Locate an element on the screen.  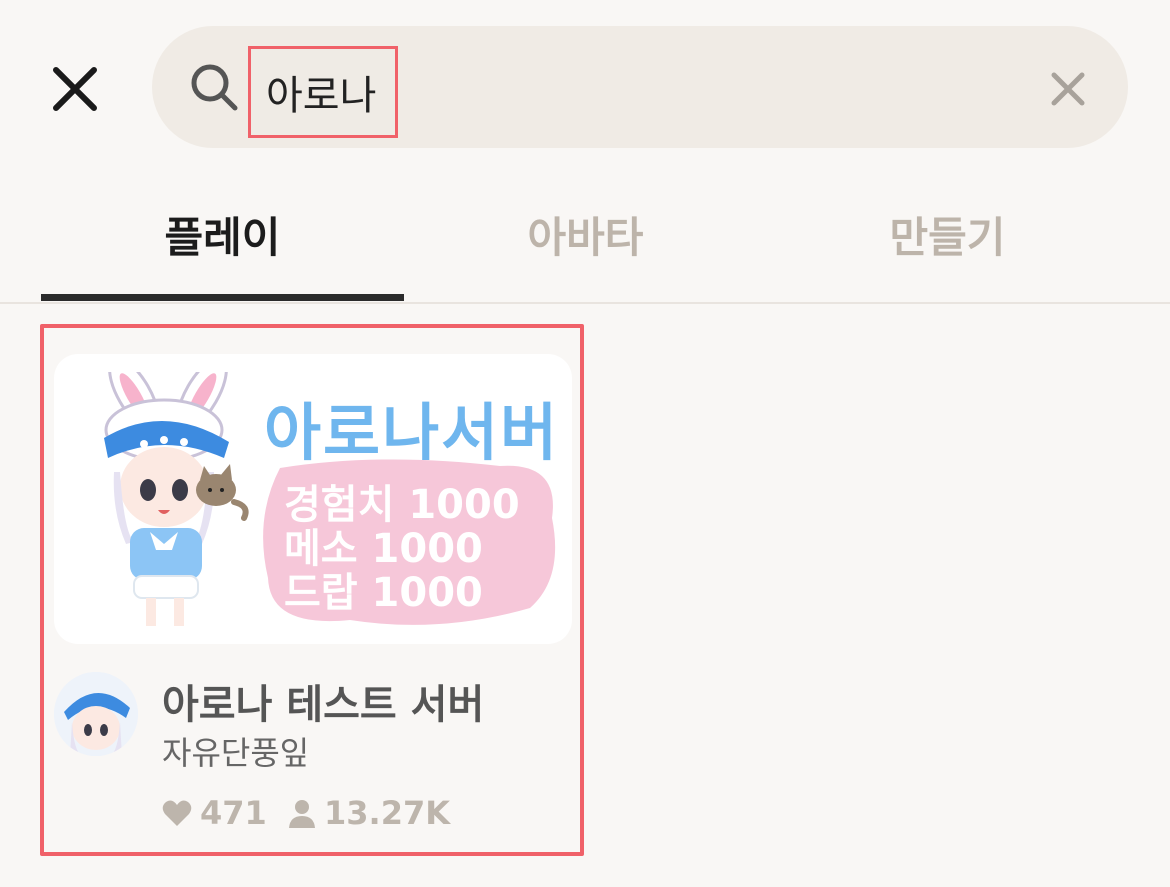
heart-icon is located at coordinates (177, 813).